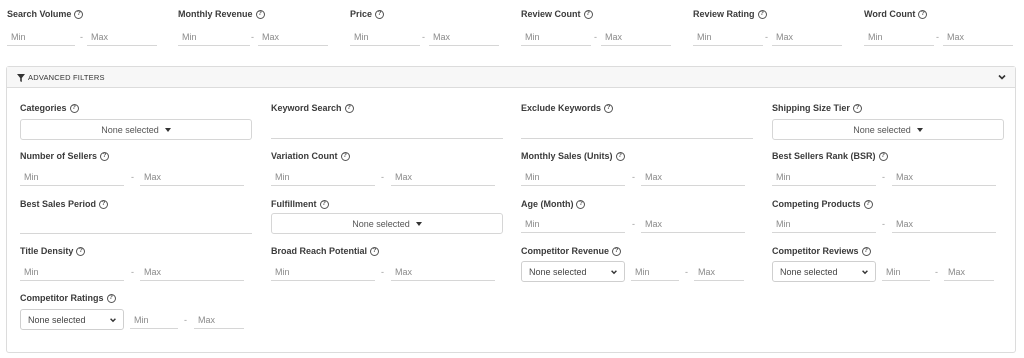 The width and height of the screenshot is (1024, 358). Describe the element at coordinates (551, 14) in the screenshot. I see `review-count-label: Review Count` at that location.